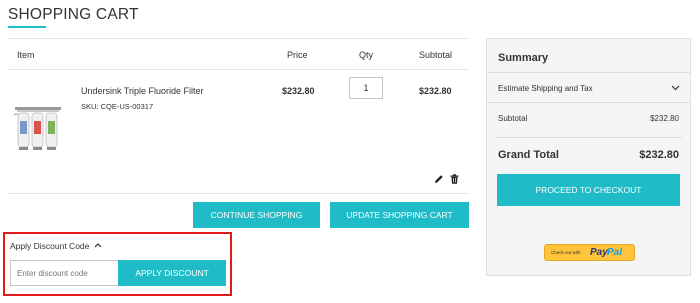 The width and height of the screenshot is (700, 303). Describe the element at coordinates (117, 106) in the screenshot. I see `product-sku: SKU: CQE-US-00317` at that location.